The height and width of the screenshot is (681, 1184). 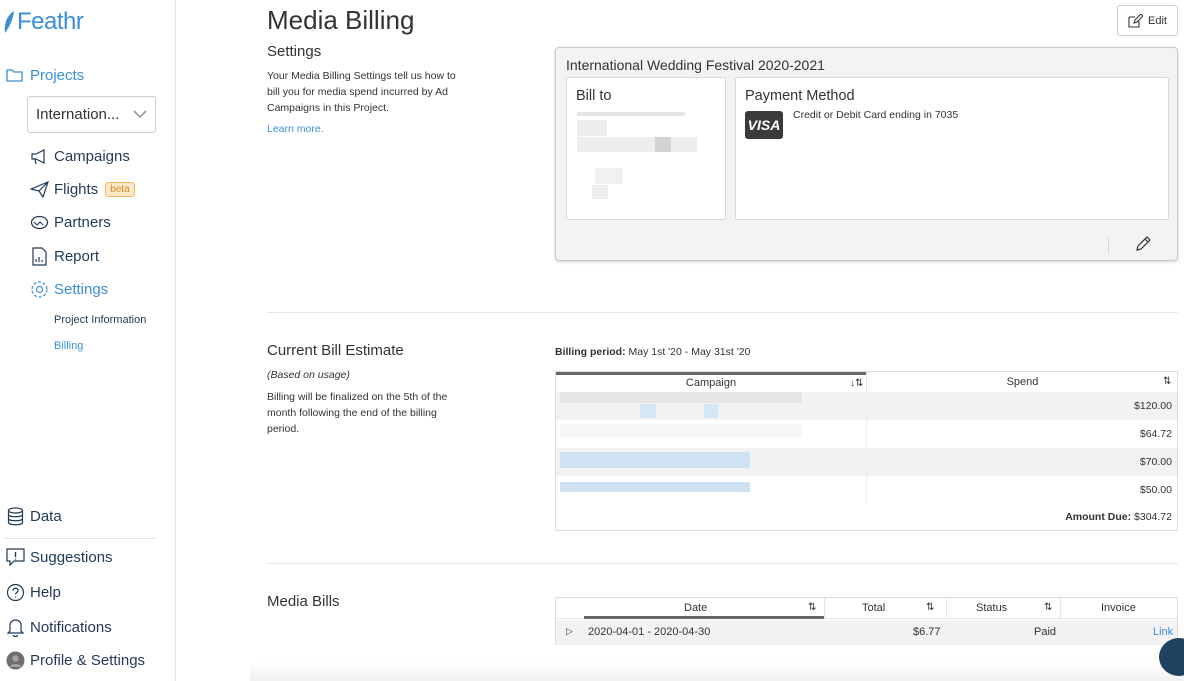 What do you see at coordinates (927, 632) in the screenshot?
I see `bill-total: $6.77` at bounding box center [927, 632].